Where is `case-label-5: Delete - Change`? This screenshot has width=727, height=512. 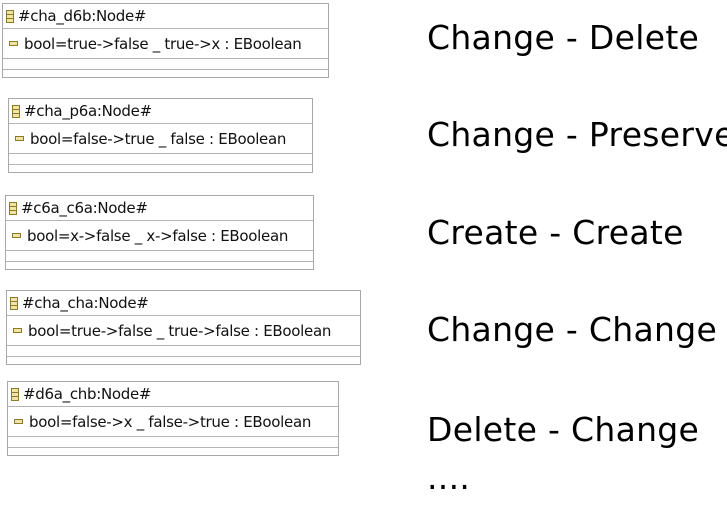 case-label-5: Delete - Change is located at coordinates (563, 429).